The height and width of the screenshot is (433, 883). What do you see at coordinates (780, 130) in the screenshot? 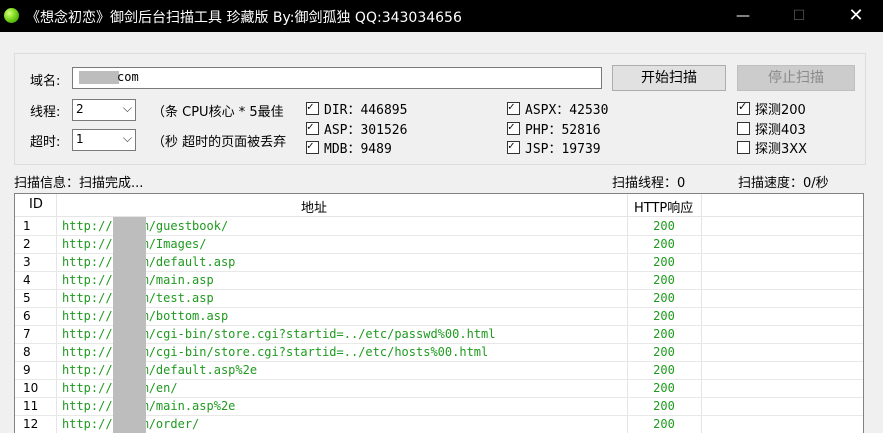
I see `checkbox-label: 探测403` at bounding box center [780, 130].